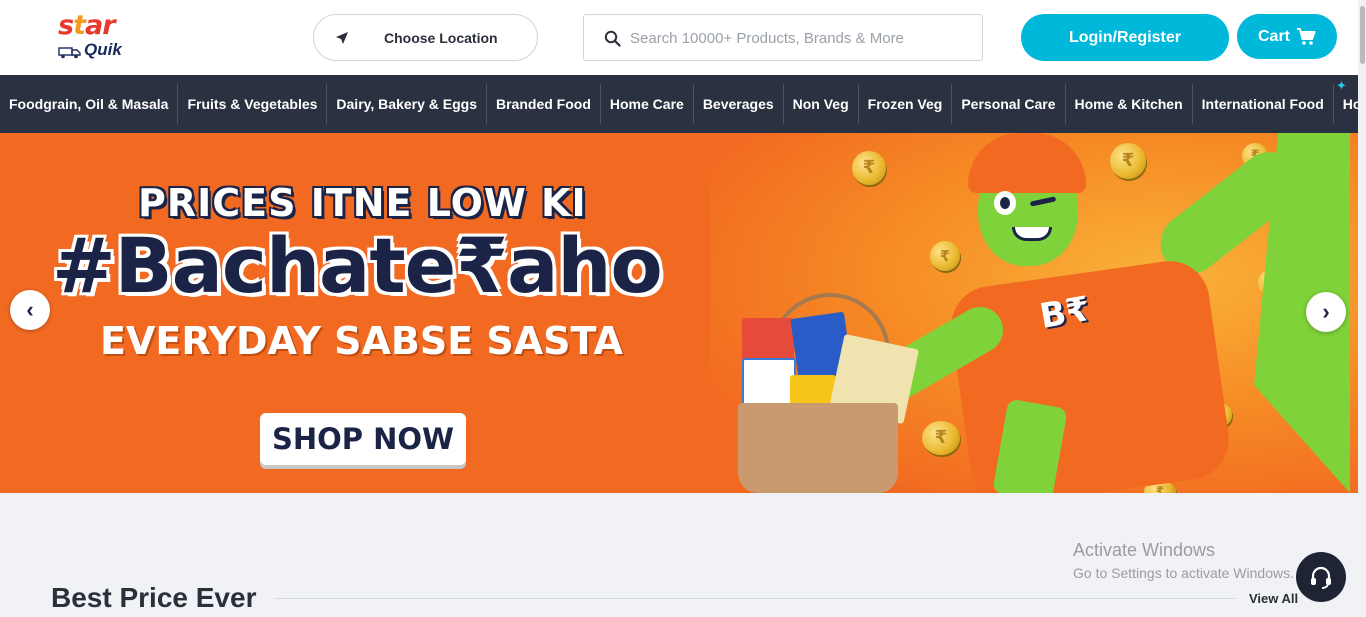 The image size is (1366, 617). I want to click on cart-label: Cart, so click(1273, 36).